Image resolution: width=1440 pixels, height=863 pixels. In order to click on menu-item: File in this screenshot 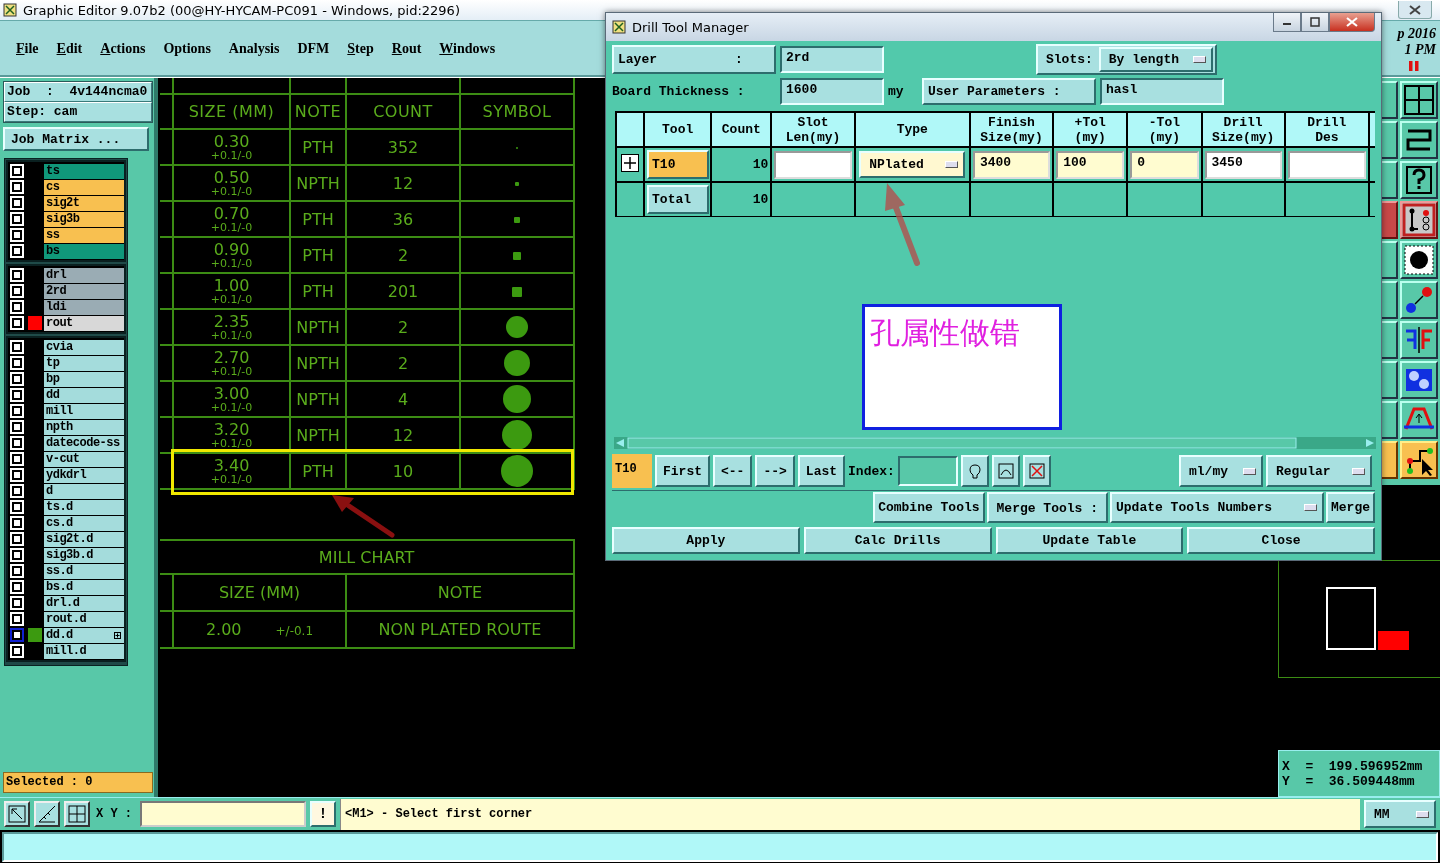, I will do `click(27, 49)`.